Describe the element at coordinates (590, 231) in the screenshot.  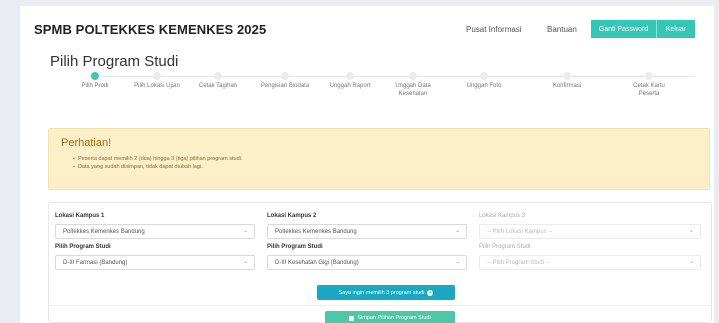
I see `campus-3-select: -- Pilih Lokasi Kampus -- ⌄` at that location.